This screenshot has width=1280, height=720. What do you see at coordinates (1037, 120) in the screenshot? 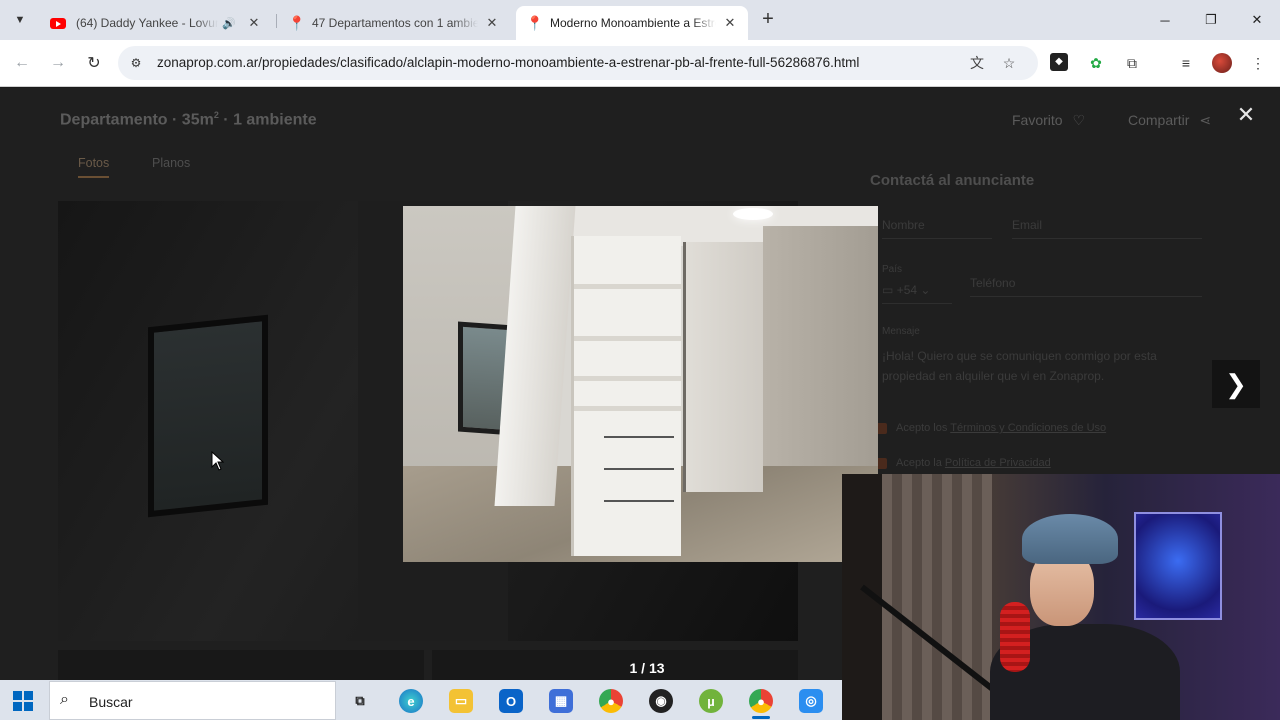
I see `favorito-label: Favorito` at bounding box center [1037, 120].